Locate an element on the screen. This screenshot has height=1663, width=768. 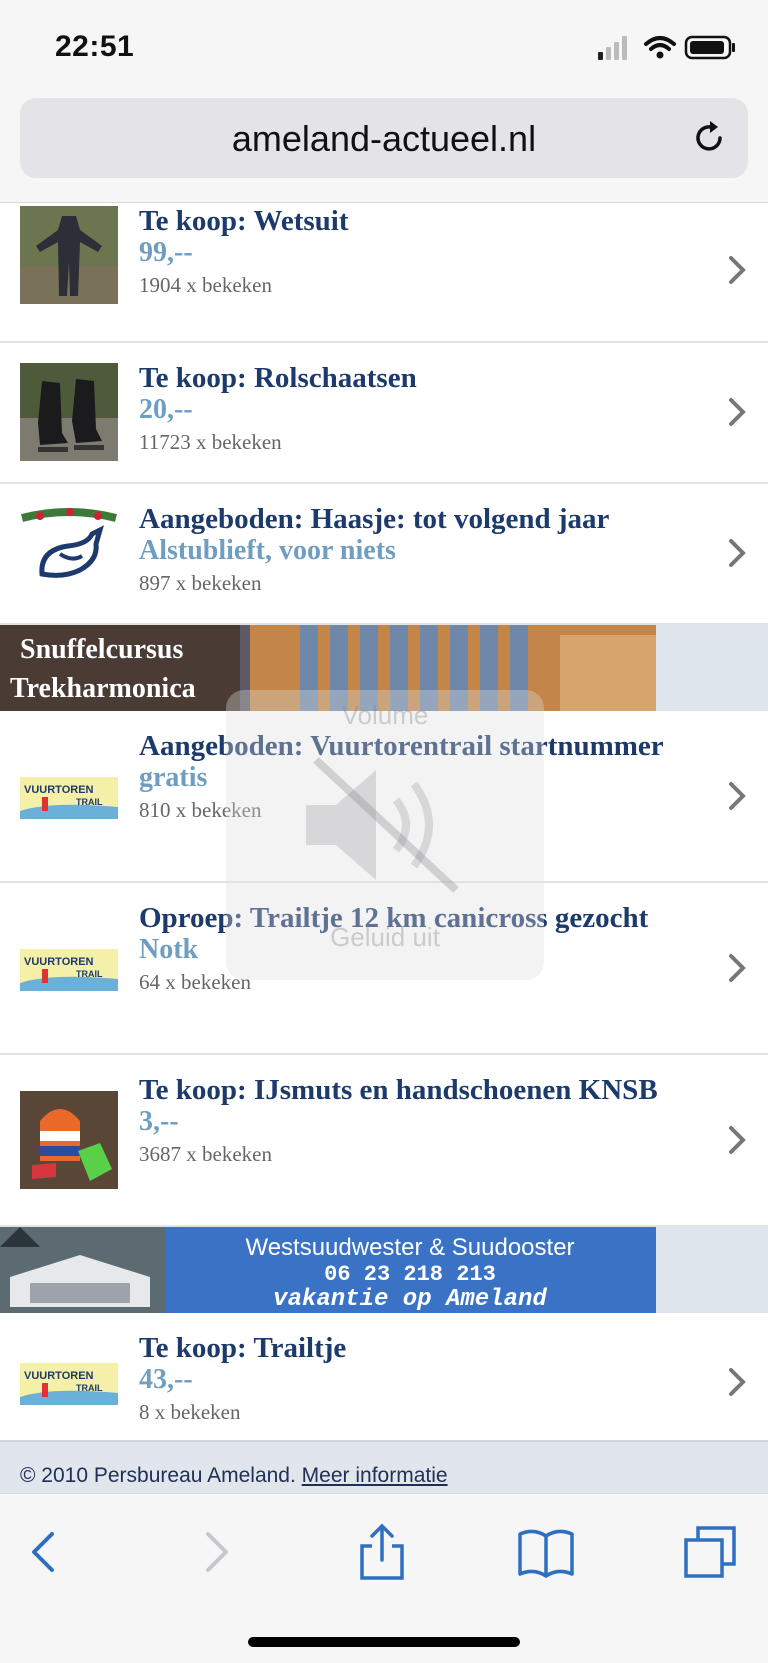
browser-top-bar: 22:51 ameland-actueel.nl is located at coordinates (384, 101).